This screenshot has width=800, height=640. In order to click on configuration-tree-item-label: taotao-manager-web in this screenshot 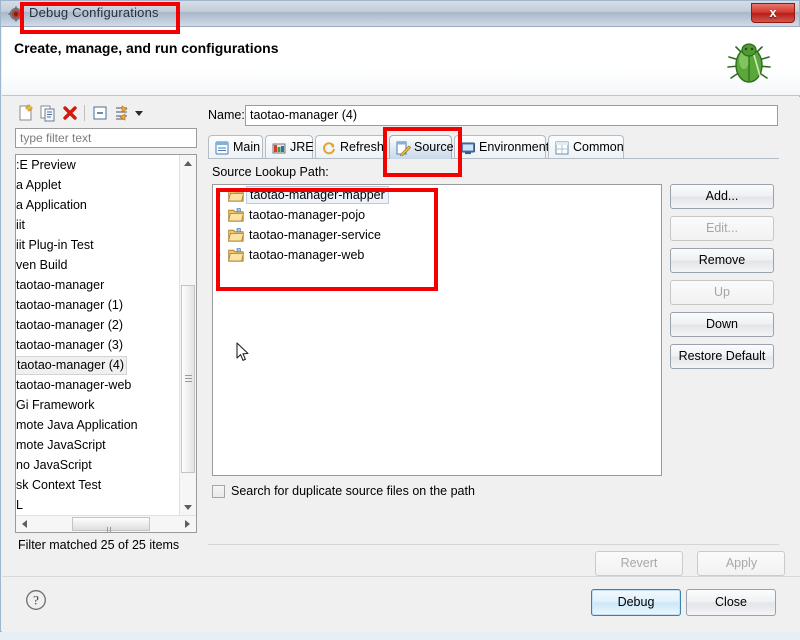, I will do `click(74, 385)`.